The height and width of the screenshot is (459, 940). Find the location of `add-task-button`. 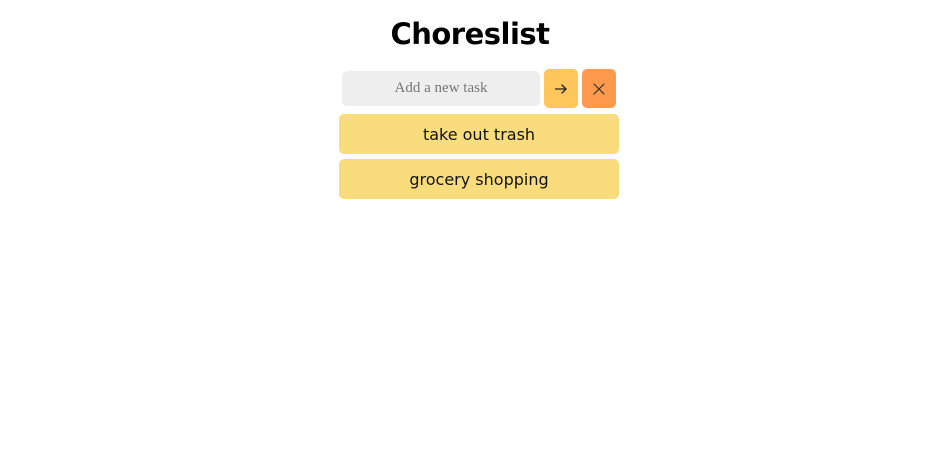

add-task-button is located at coordinates (561, 88).